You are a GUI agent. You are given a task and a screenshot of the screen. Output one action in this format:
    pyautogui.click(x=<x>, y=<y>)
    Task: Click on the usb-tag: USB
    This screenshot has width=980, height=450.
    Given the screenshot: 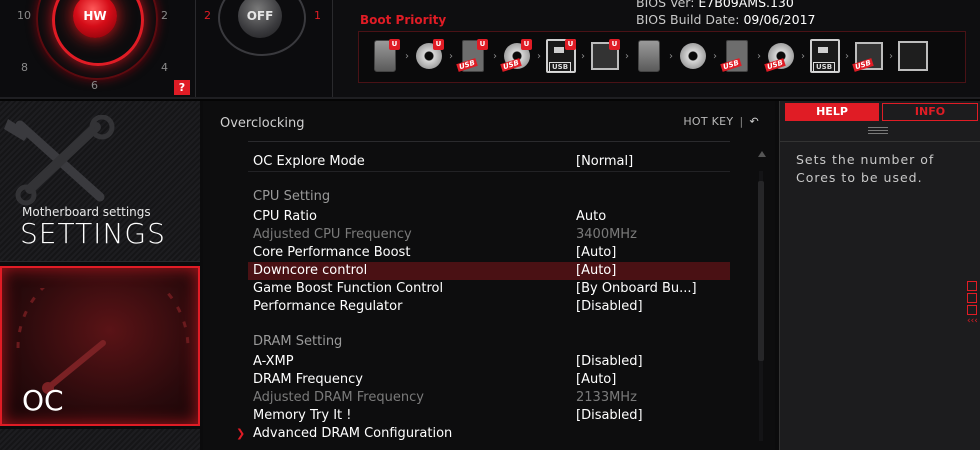 What is the action you would take?
    pyautogui.click(x=824, y=67)
    